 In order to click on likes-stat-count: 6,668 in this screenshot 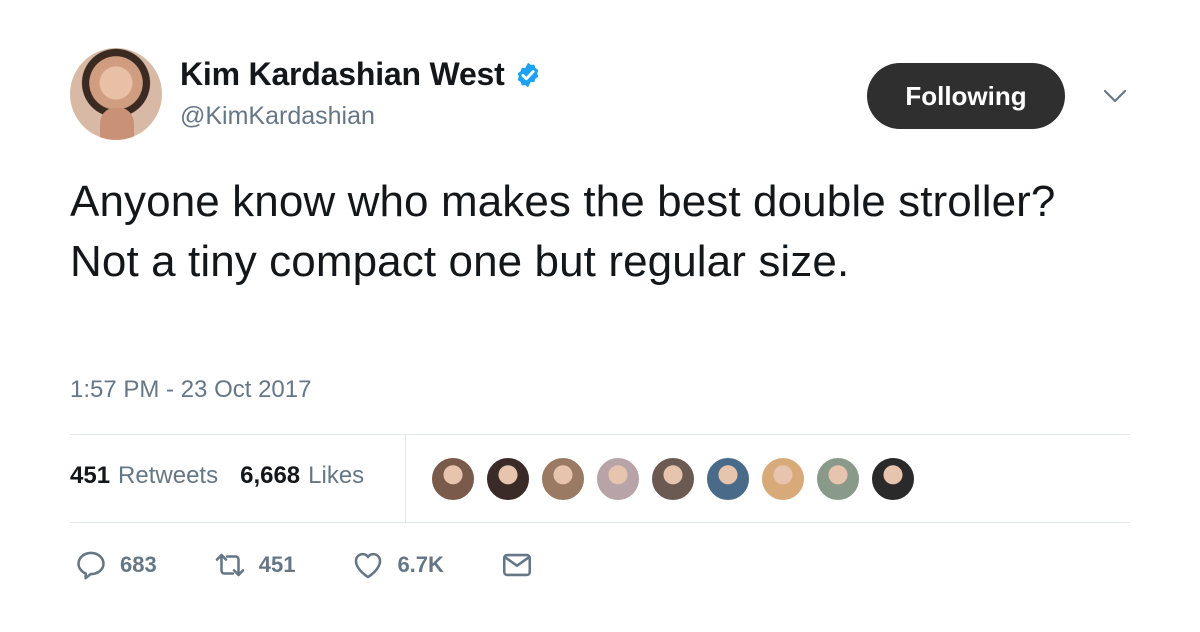, I will do `click(270, 475)`.